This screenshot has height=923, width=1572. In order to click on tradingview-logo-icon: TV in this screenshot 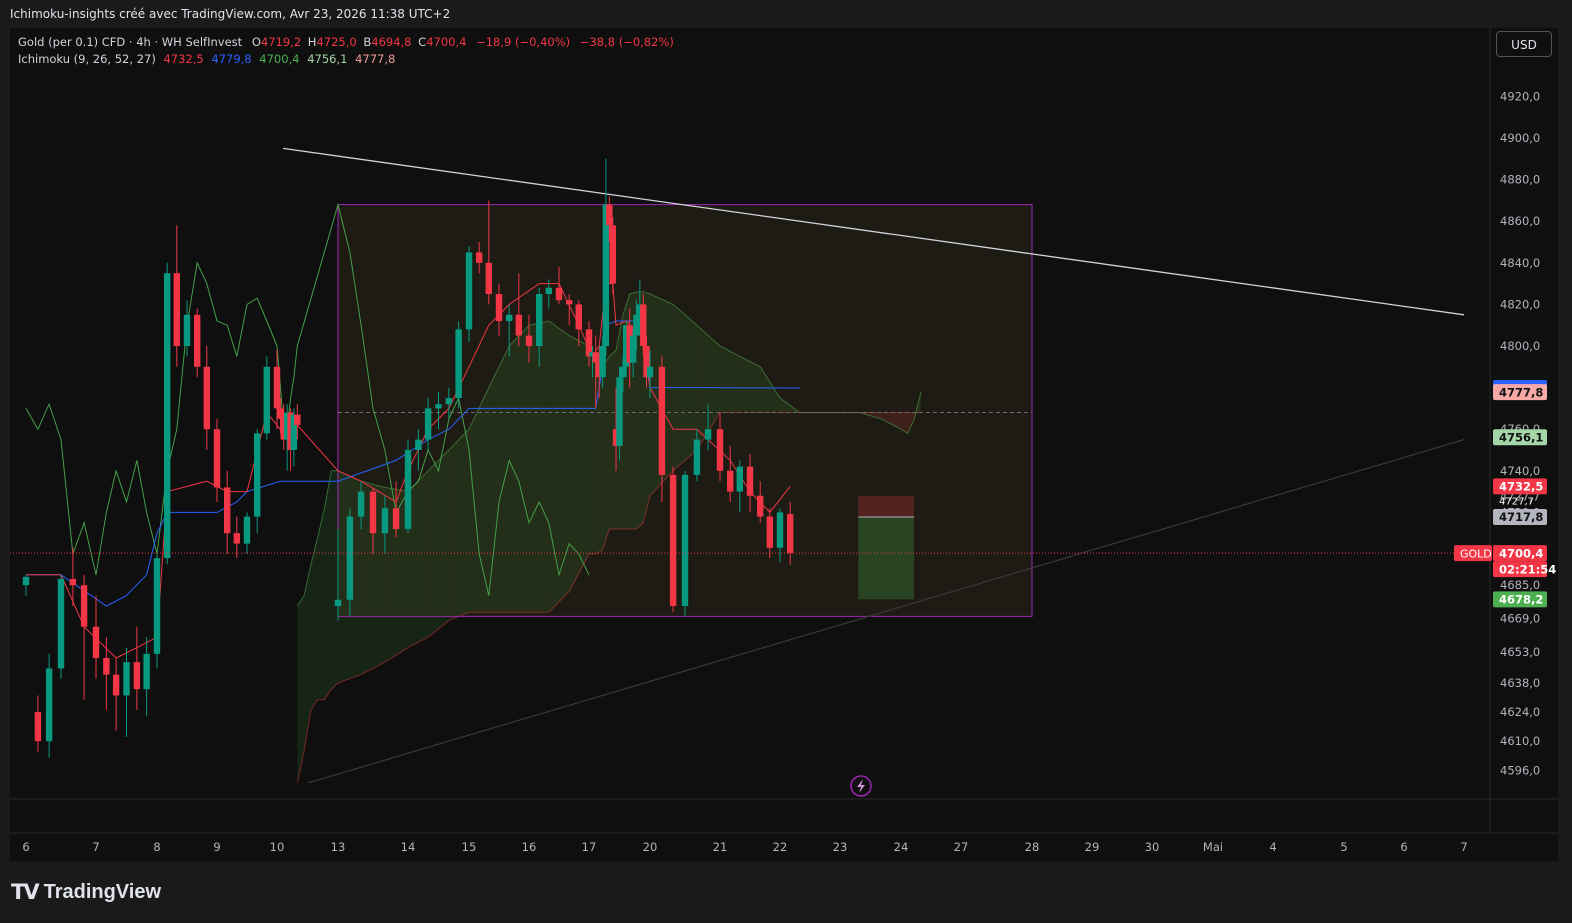, I will do `click(25, 892)`.